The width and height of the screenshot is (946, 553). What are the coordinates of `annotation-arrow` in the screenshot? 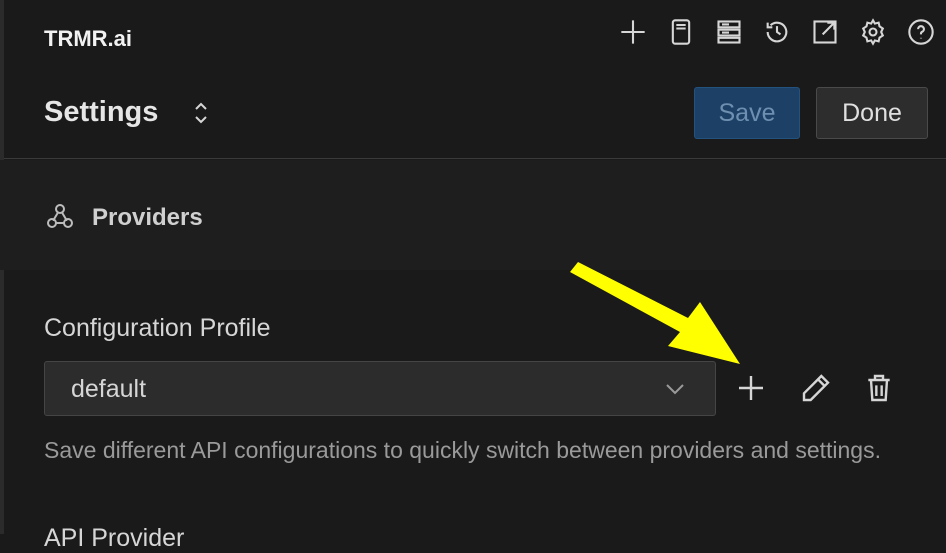 It's located at (655, 313).